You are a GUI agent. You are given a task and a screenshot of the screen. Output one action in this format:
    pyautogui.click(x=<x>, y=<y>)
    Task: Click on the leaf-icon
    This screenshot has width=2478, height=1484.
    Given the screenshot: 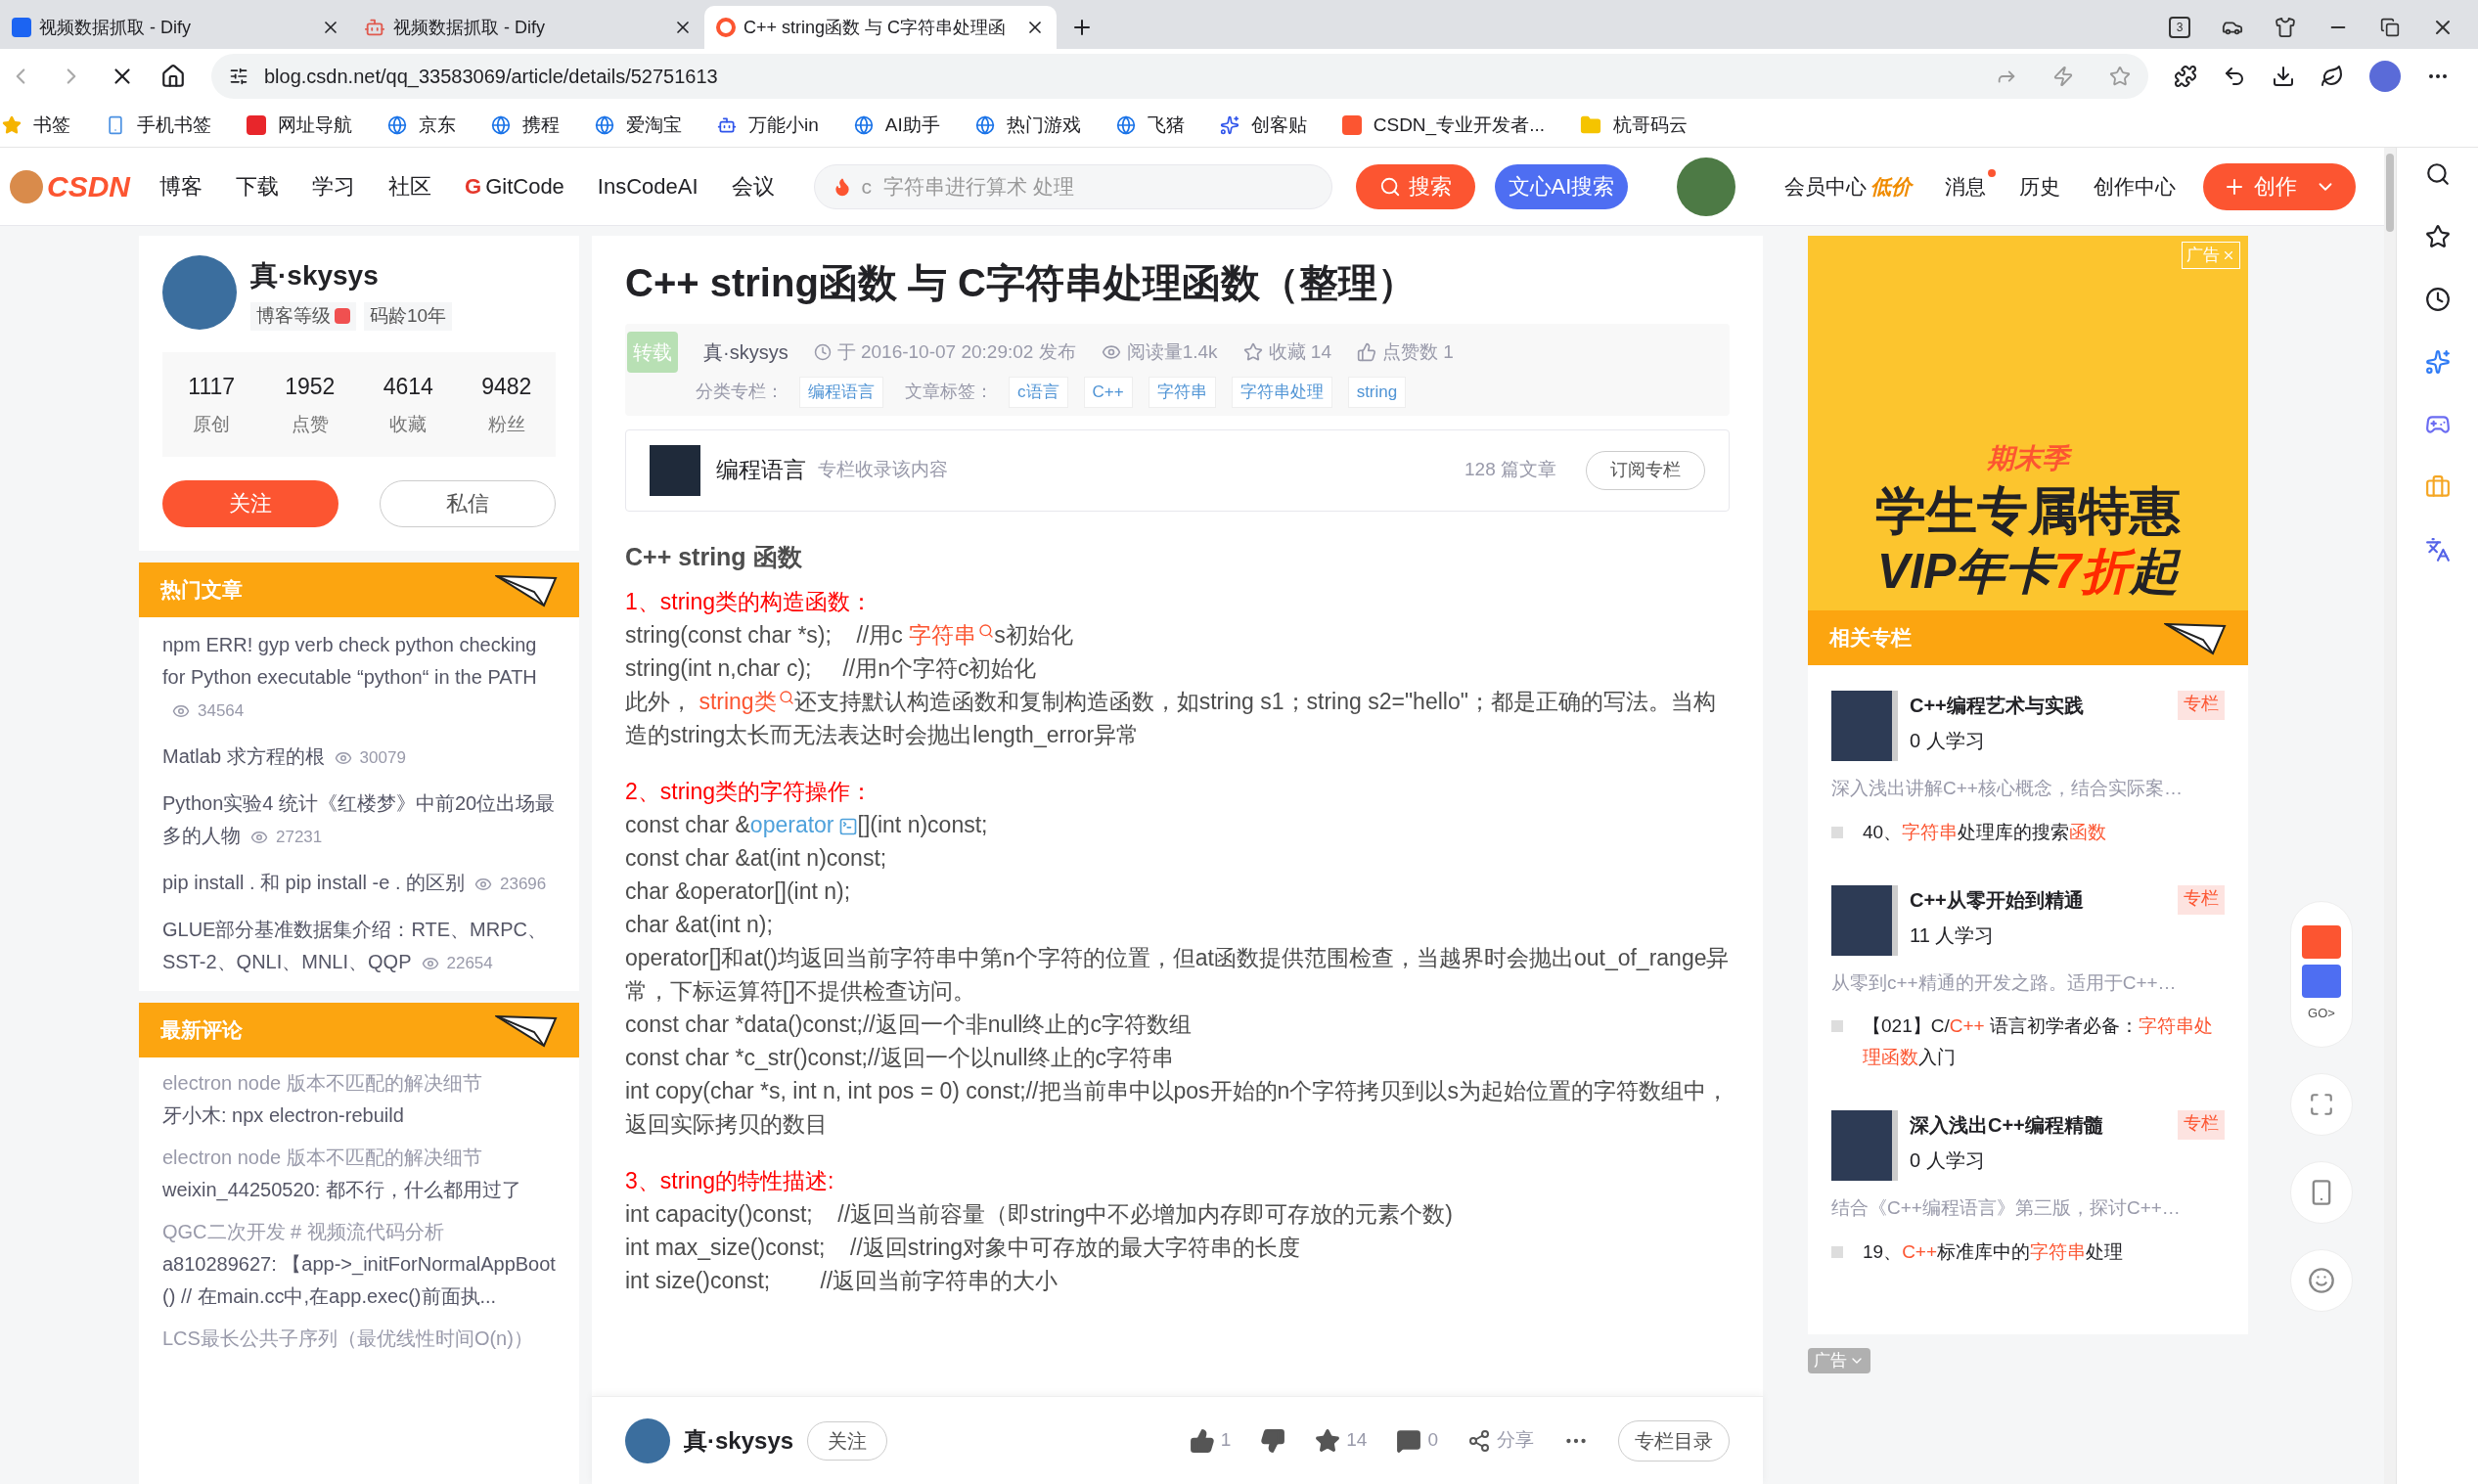 What is the action you would take?
    pyautogui.click(x=2332, y=76)
    